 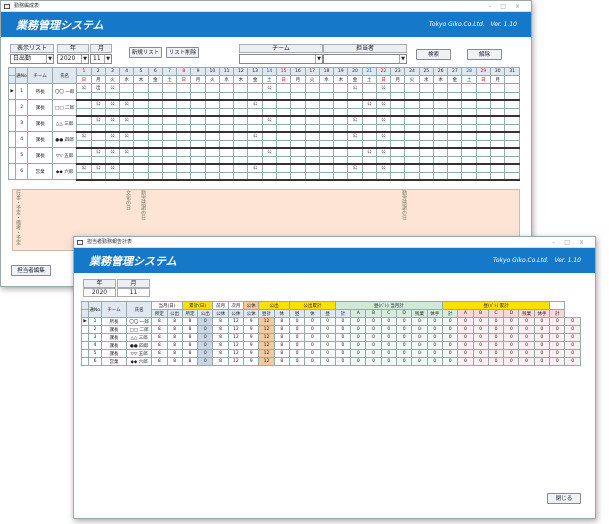 What do you see at coordinates (564, 498) in the screenshot?
I see `close-button: 閉じる` at bounding box center [564, 498].